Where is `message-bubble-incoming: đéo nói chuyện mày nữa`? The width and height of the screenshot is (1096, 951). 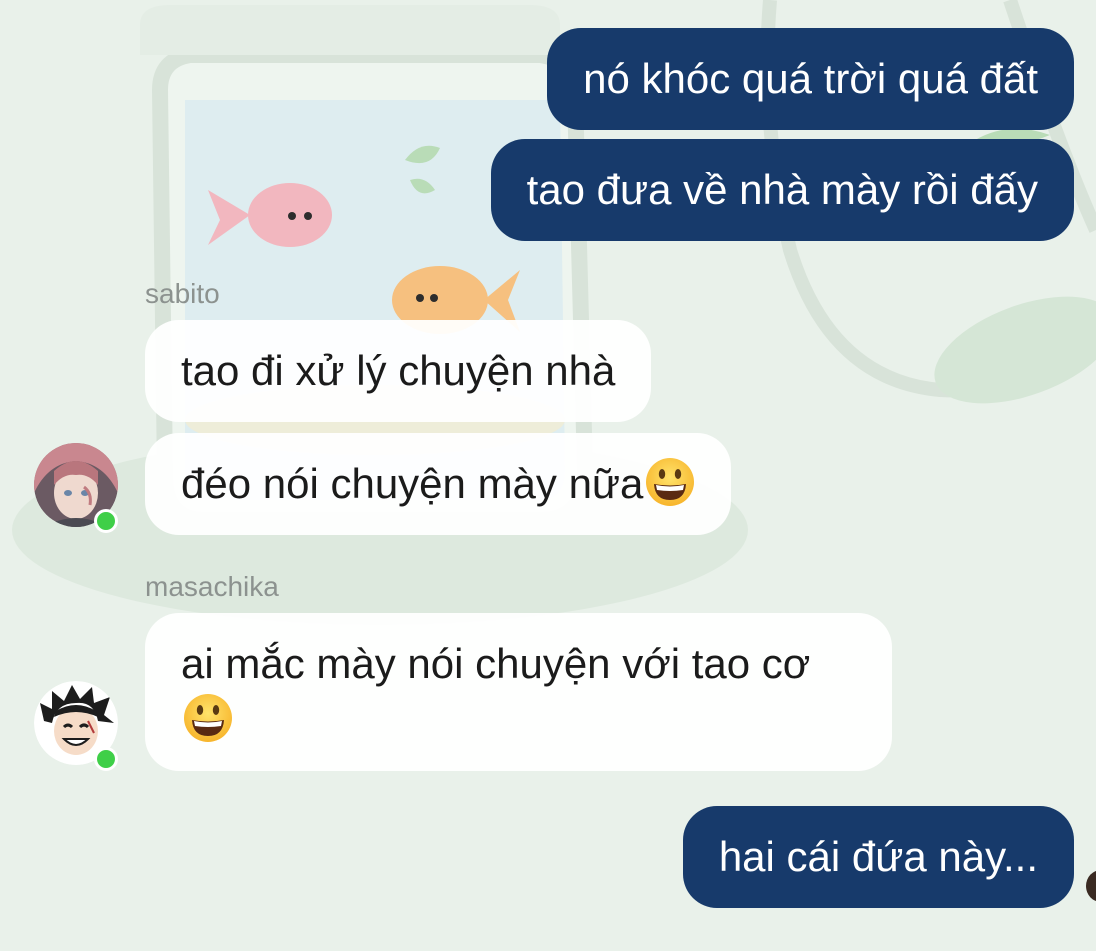
message-bubble-incoming: đéo nói chuyện mày nữa is located at coordinates (438, 484).